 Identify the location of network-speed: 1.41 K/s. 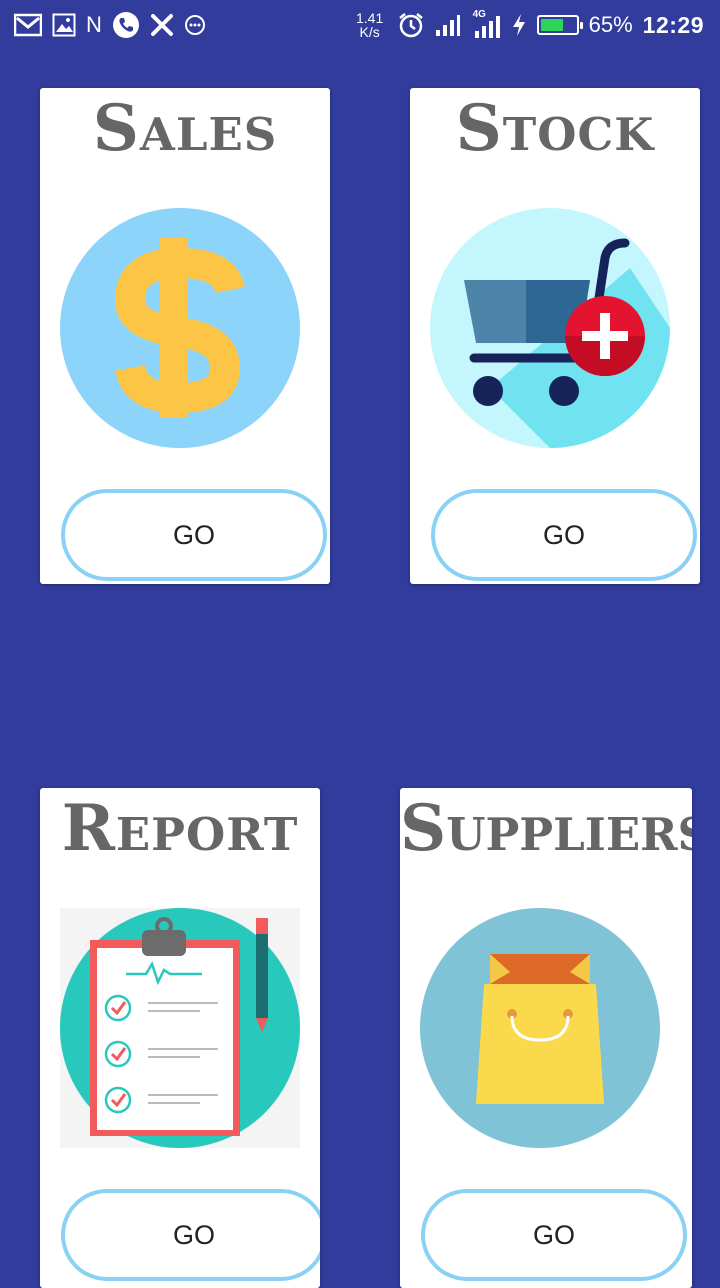
(370, 25).